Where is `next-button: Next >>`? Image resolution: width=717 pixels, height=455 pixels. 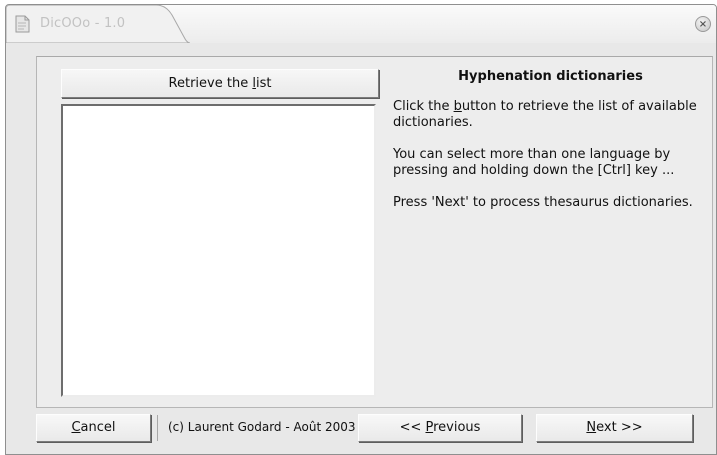
next-button: Next >> is located at coordinates (614, 428).